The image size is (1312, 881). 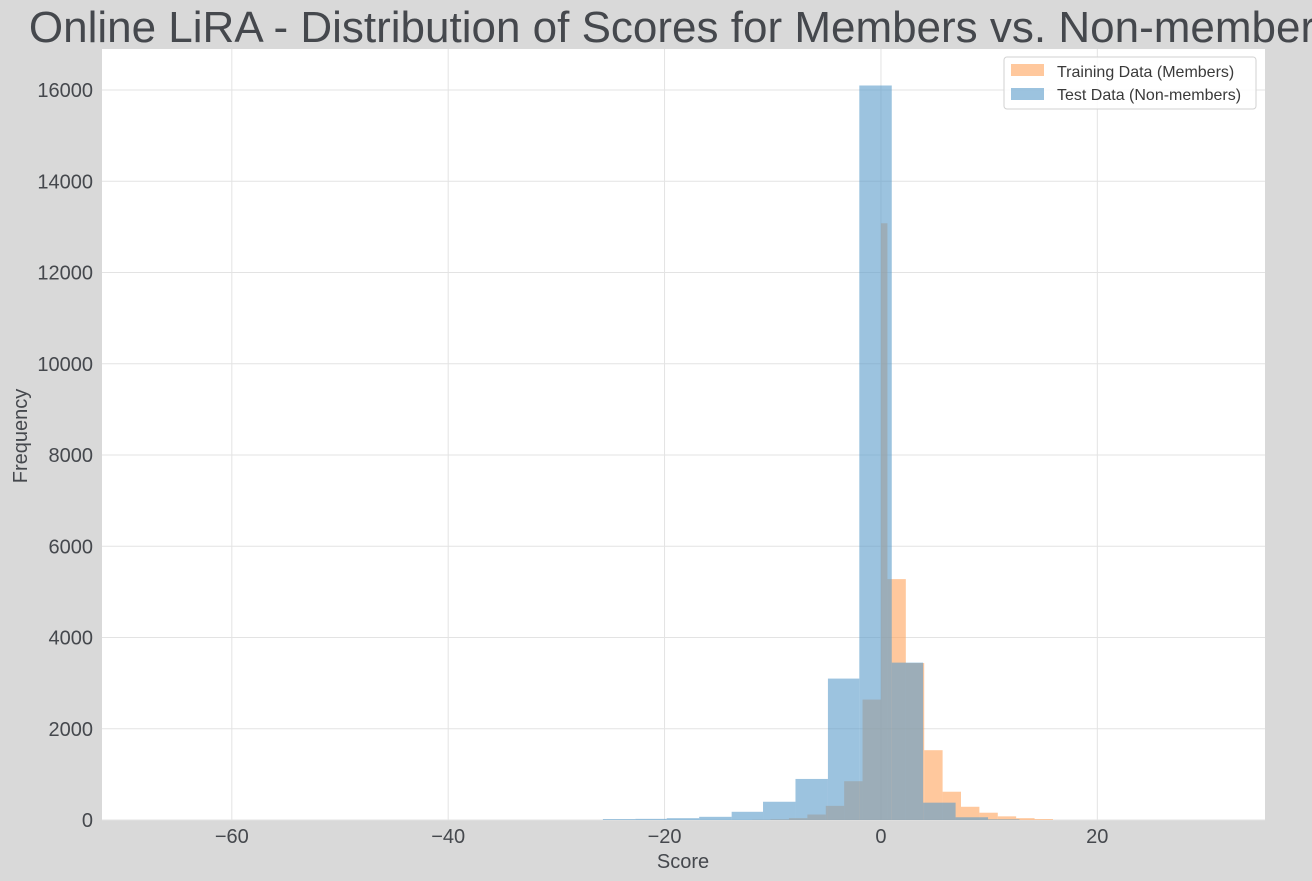 What do you see at coordinates (21, 436) in the screenshot?
I see `y-axis-label: Frequency` at bounding box center [21, 436].